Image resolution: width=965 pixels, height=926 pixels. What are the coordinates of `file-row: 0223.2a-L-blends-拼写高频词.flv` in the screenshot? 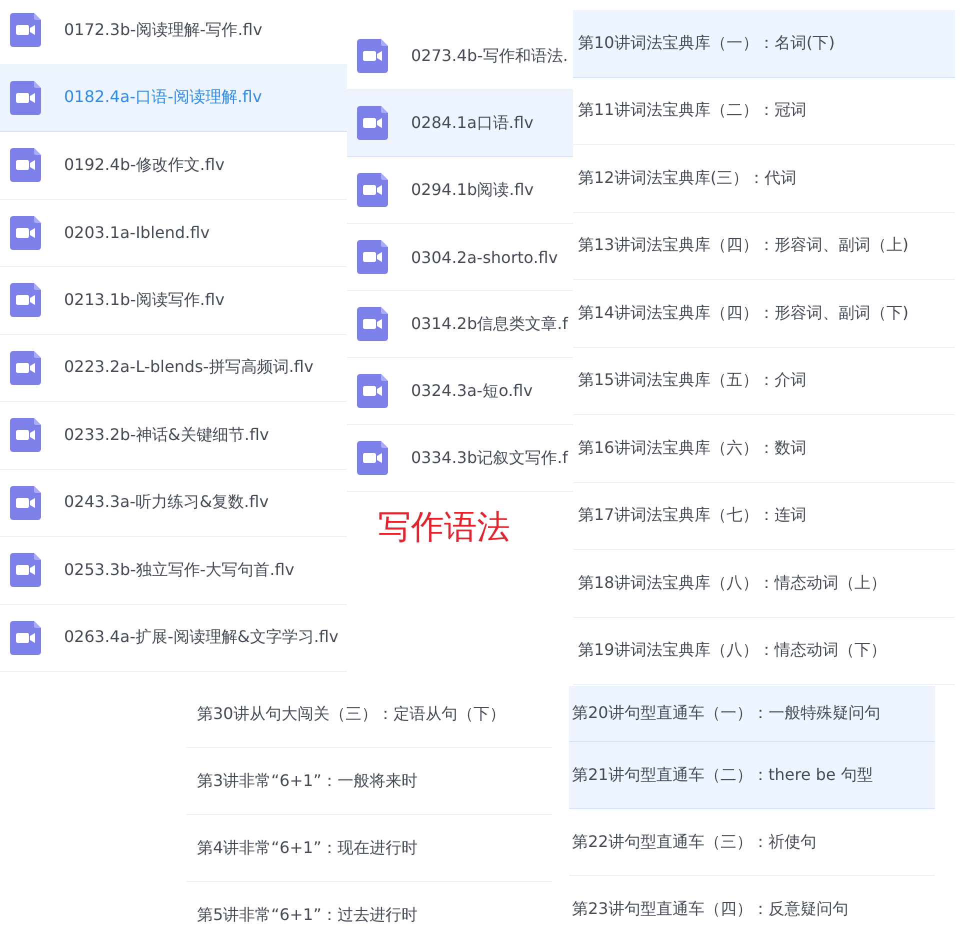 It's located at (173, 368).